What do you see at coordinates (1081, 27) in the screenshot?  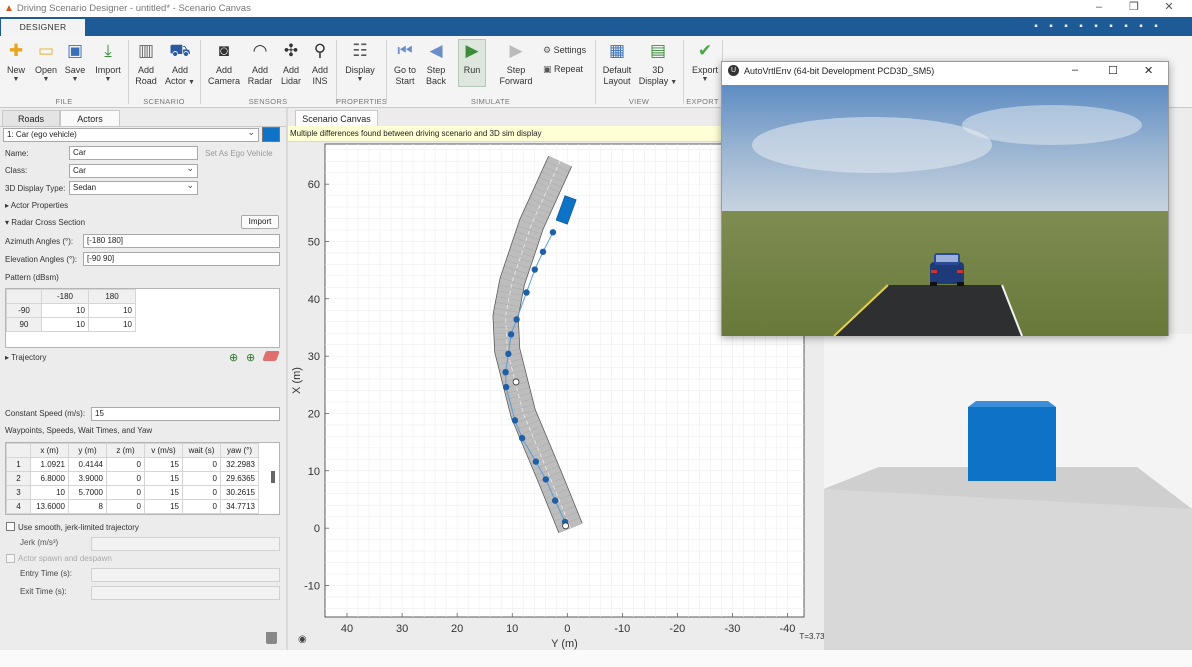 I see `paste-icon: ▪` at bounding box center [1081, 27].